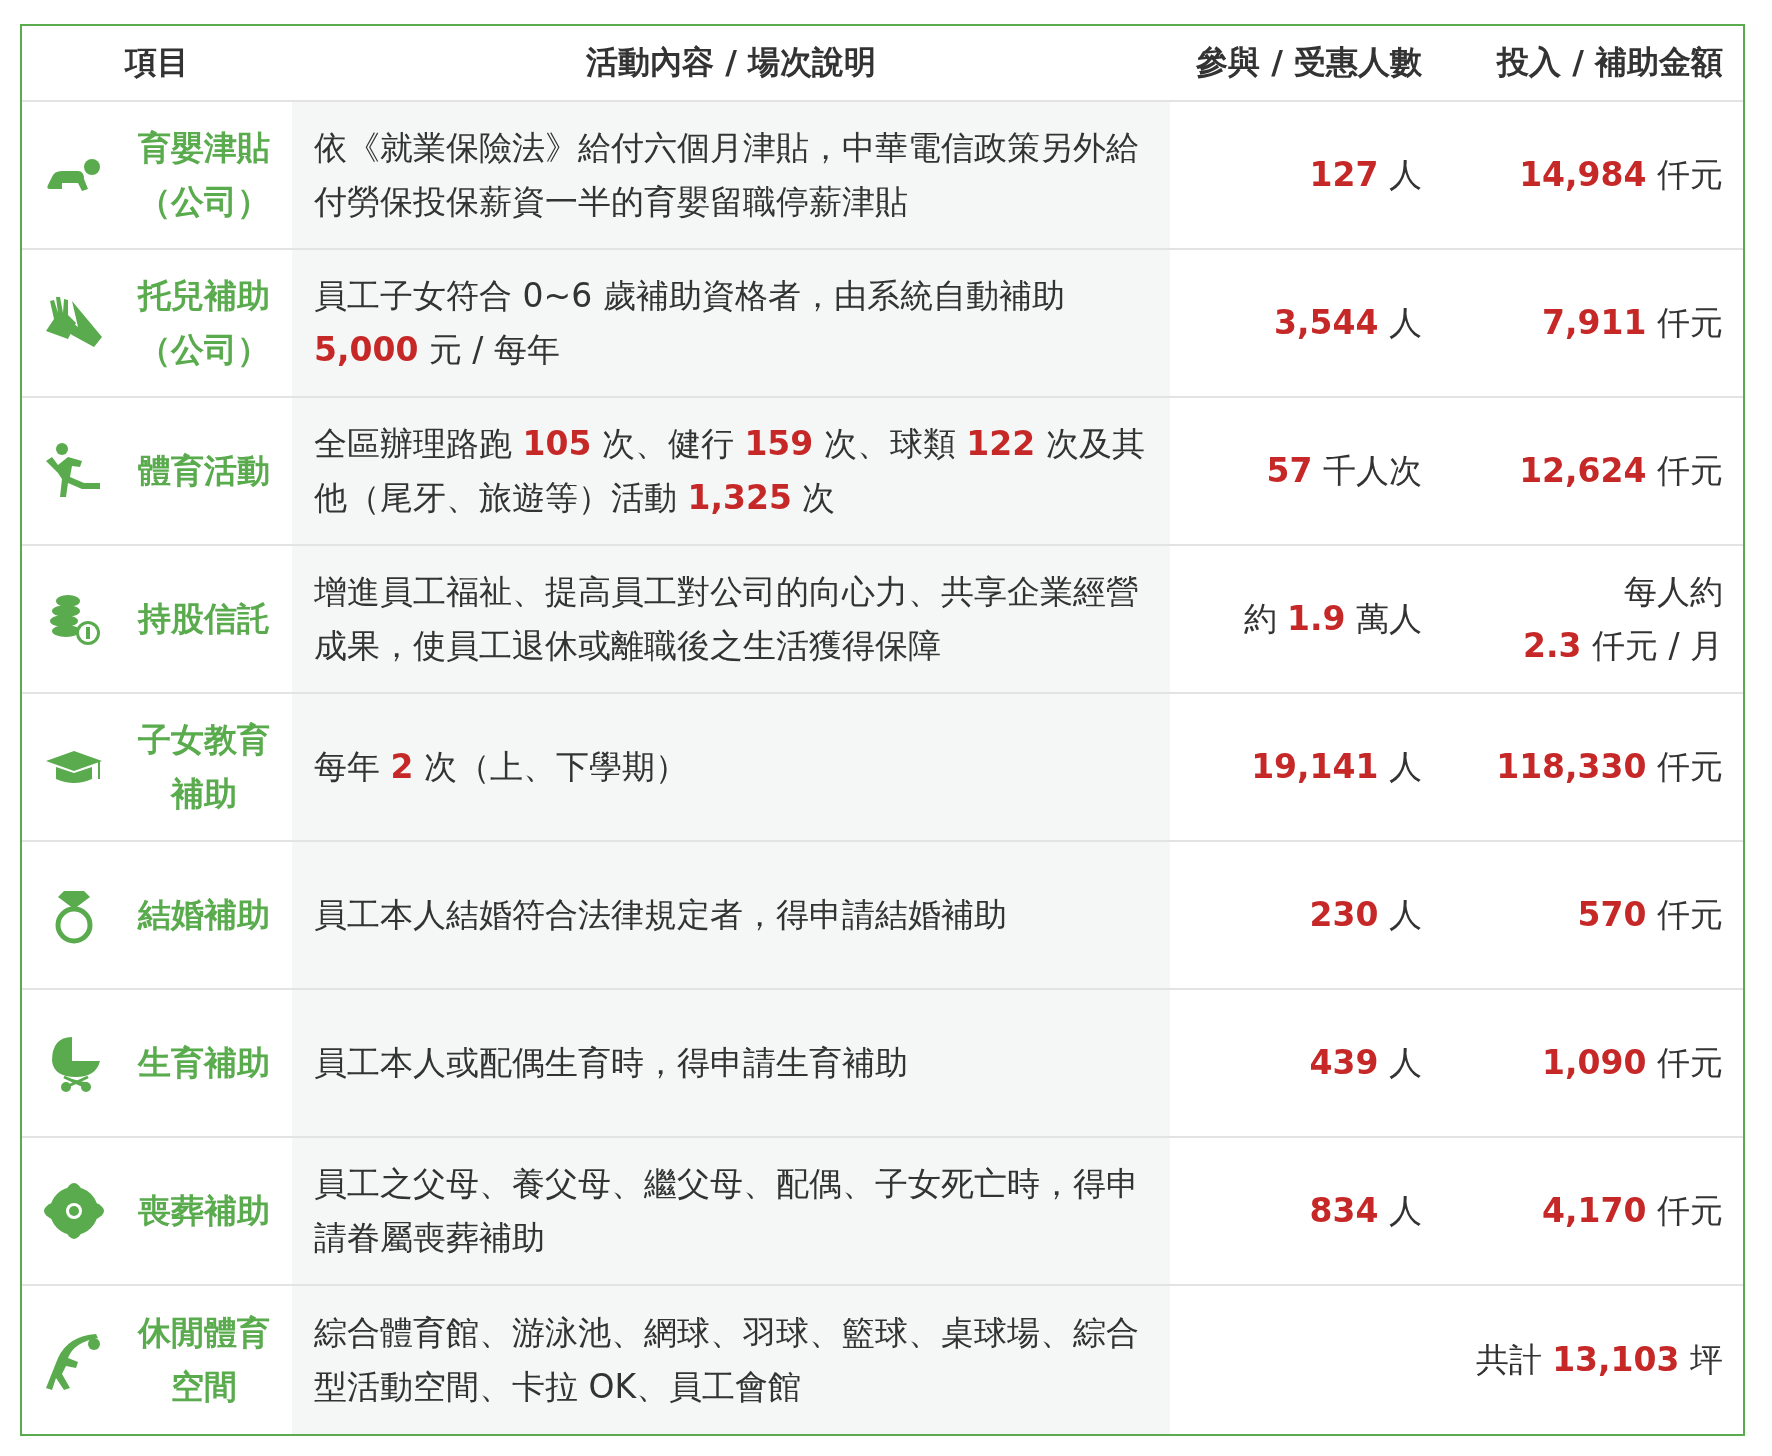 The height and width of the screenshot is (1456, 1772). I want to click on benefit-name: 體育活動, so click(204, 471).